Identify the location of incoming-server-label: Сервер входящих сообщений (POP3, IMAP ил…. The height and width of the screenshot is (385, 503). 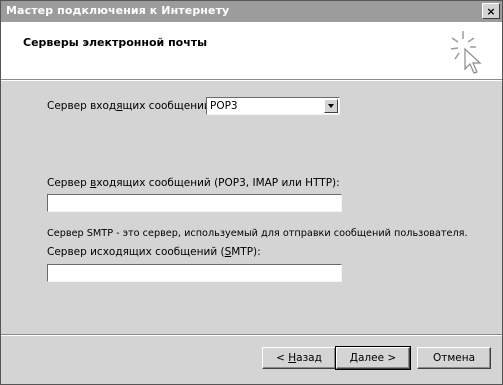
(193, 183).